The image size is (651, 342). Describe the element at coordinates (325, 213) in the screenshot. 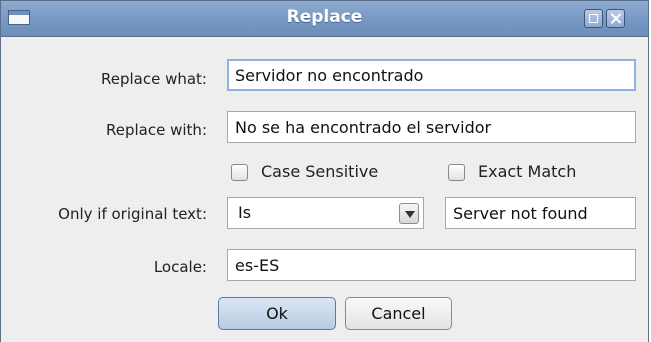

I see `operator-select: Is` at that location.